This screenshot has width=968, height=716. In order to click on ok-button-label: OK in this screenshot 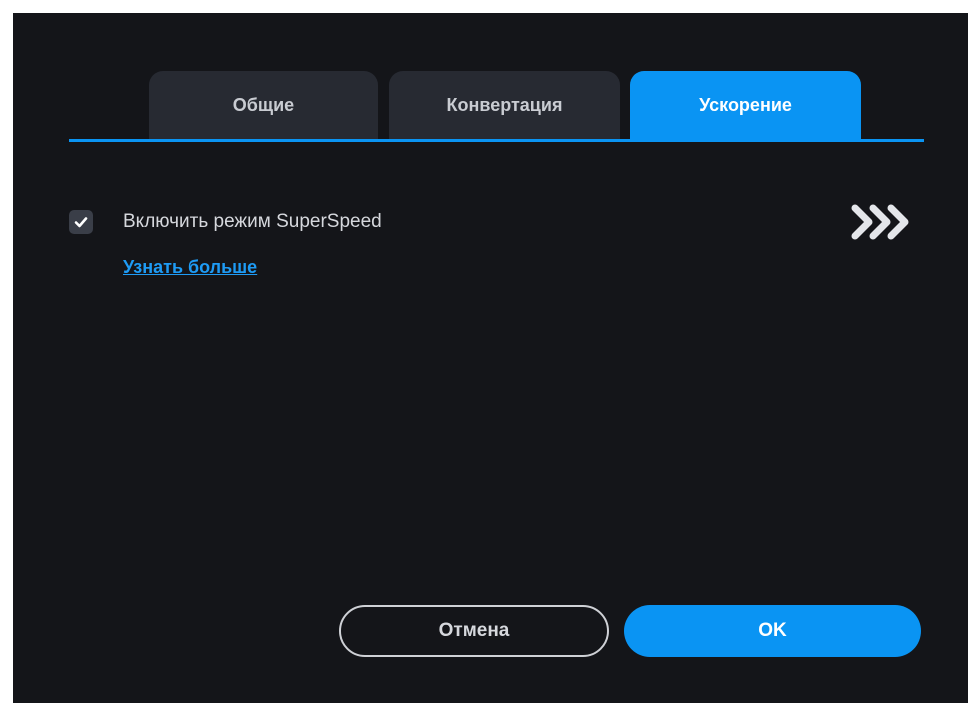, I will do `click(772, 630)`.